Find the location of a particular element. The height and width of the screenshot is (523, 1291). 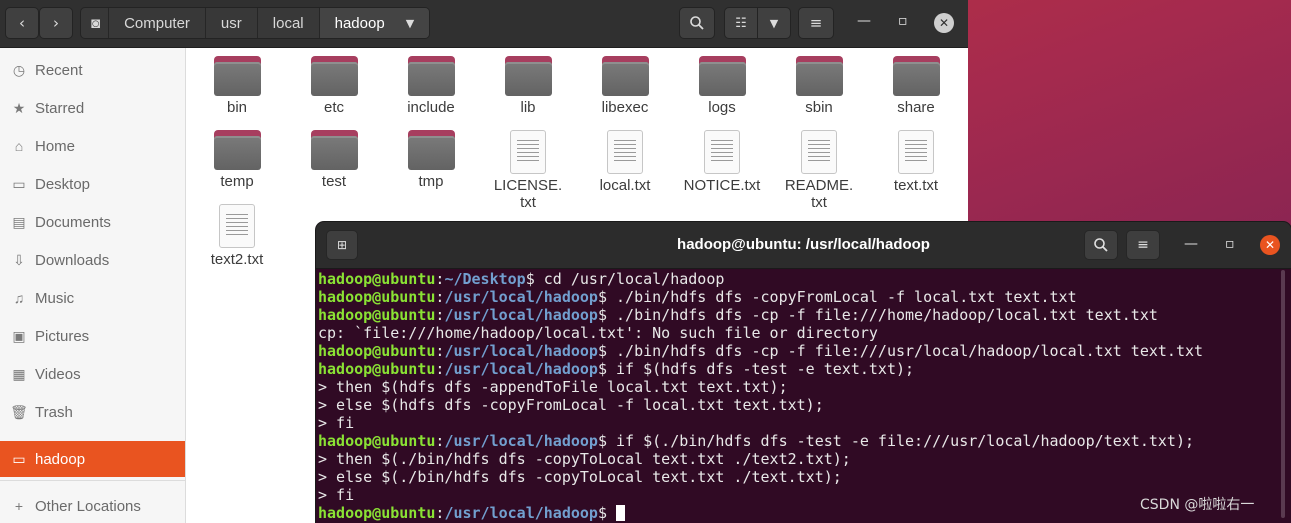

file-item: README. txt is located at coordinates (819, 170).